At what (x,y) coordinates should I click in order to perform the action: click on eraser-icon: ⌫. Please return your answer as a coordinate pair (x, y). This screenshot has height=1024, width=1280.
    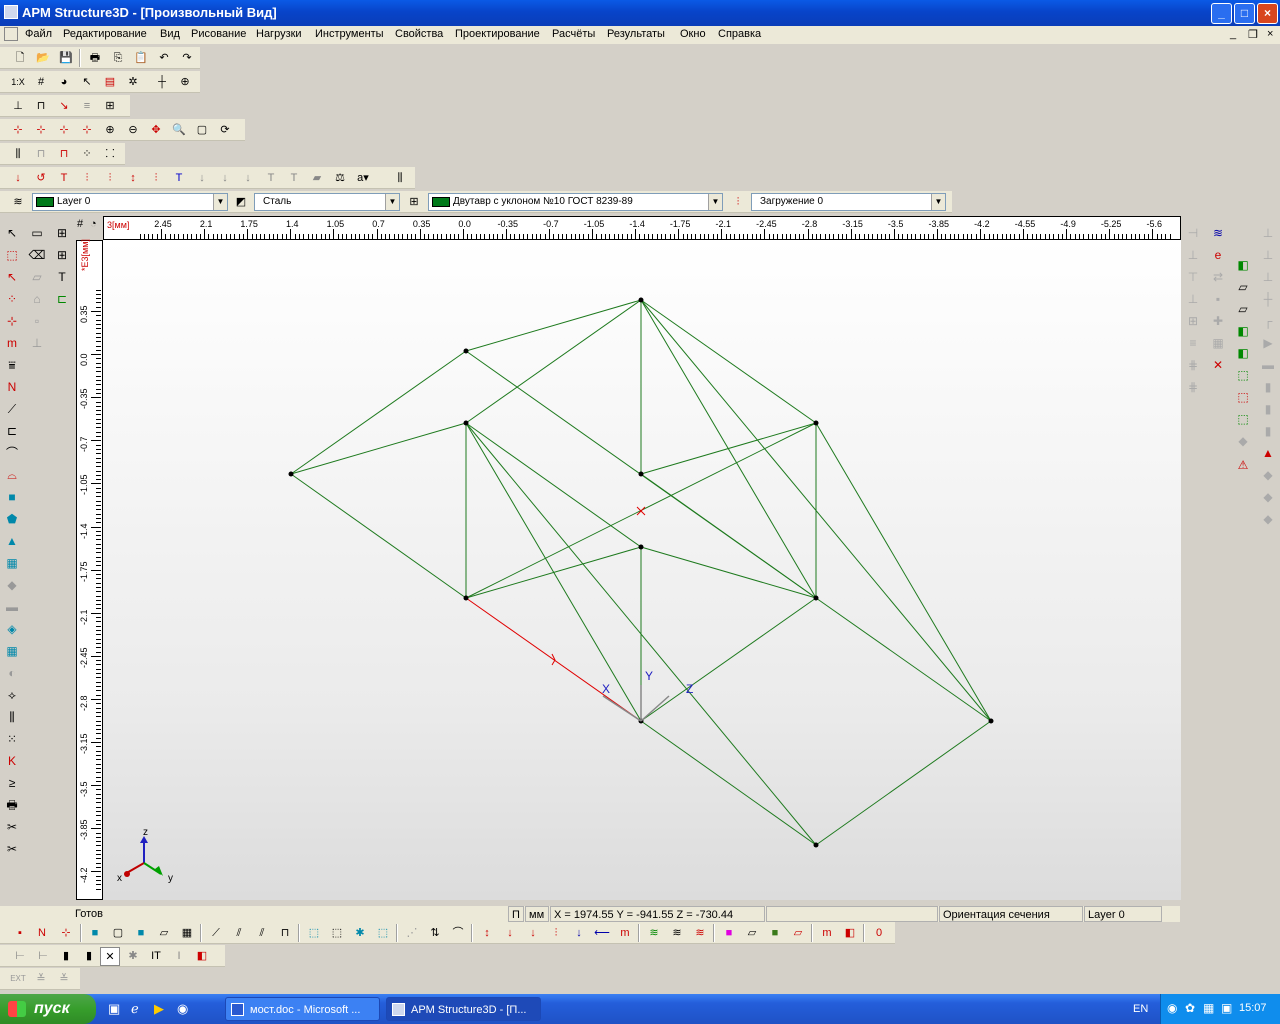
    Looking at the image, I should click on (37, 255).